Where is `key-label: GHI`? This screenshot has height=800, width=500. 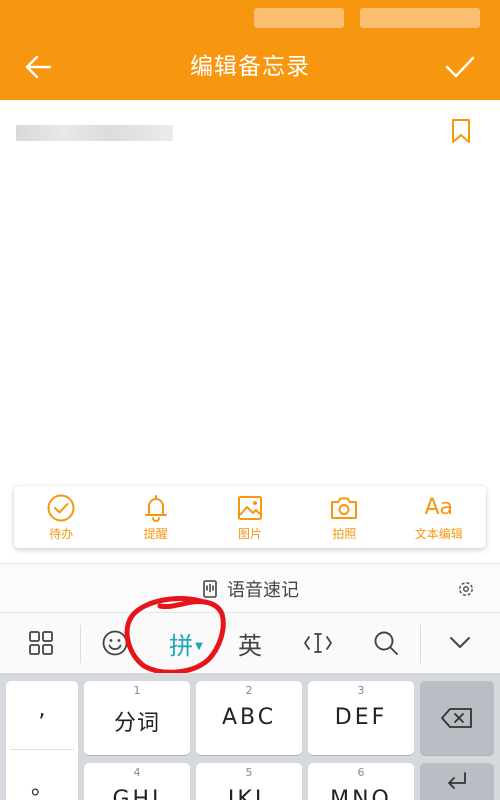
key-label: GHI is located at coordinates (137, 793).